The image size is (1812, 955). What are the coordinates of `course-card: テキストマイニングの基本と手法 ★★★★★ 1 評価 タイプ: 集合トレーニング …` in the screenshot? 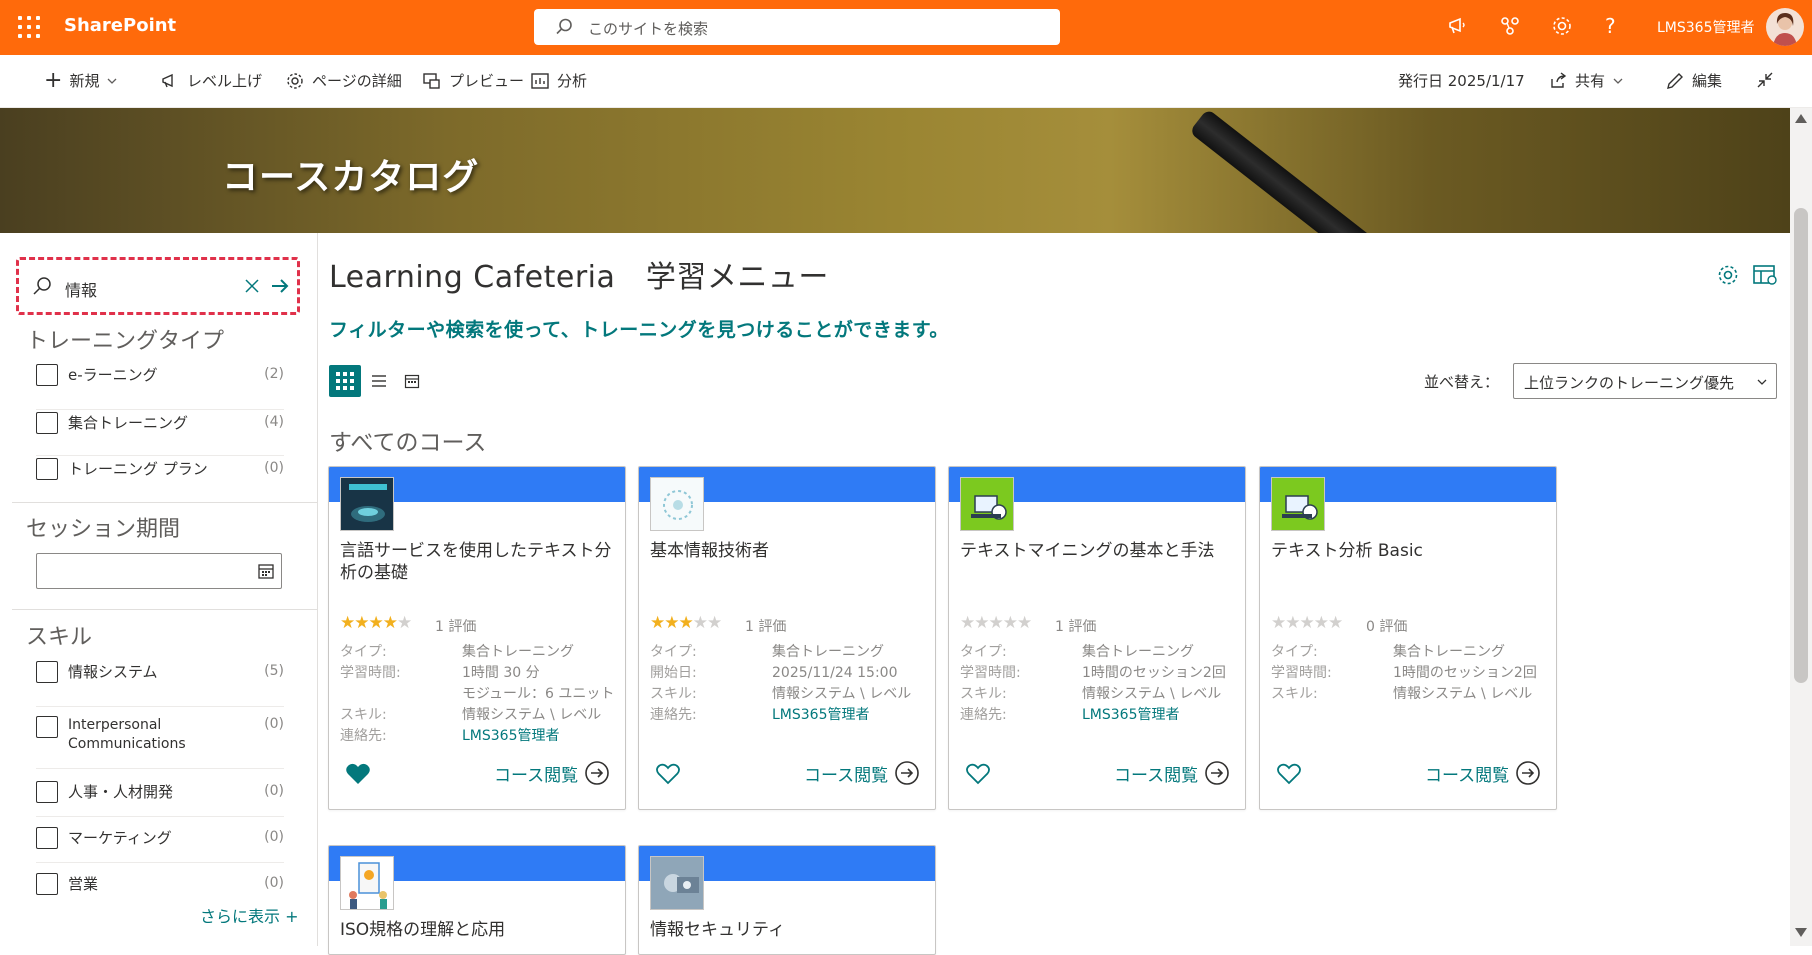 It's located at (1097, 638).